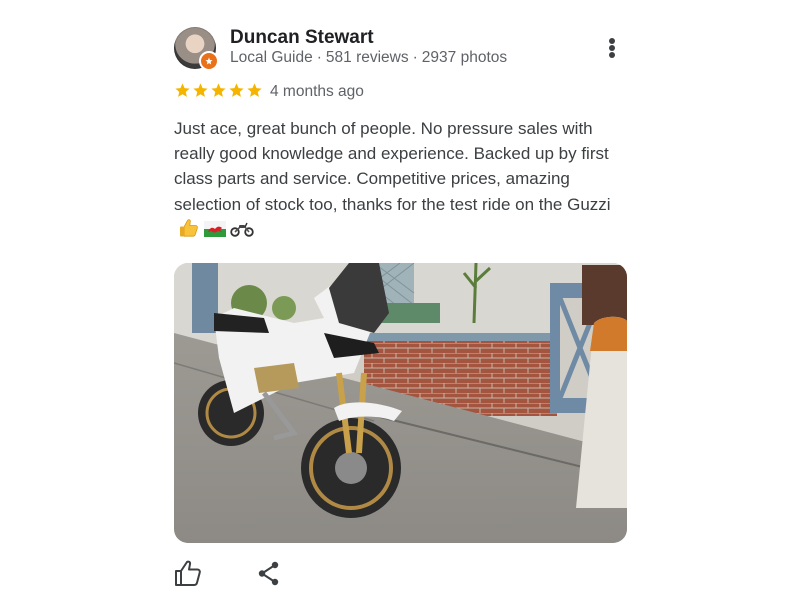 Image resolution: width=800 pixels, height=600 pixels. I want to click on share-icon, so click(268, 573).